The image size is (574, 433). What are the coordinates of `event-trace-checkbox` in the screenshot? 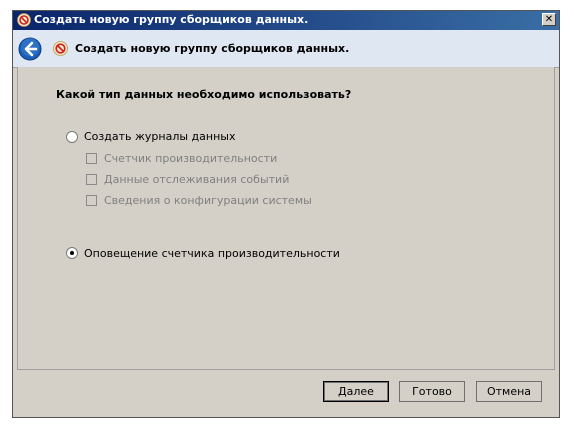 It's located at (91, 179).